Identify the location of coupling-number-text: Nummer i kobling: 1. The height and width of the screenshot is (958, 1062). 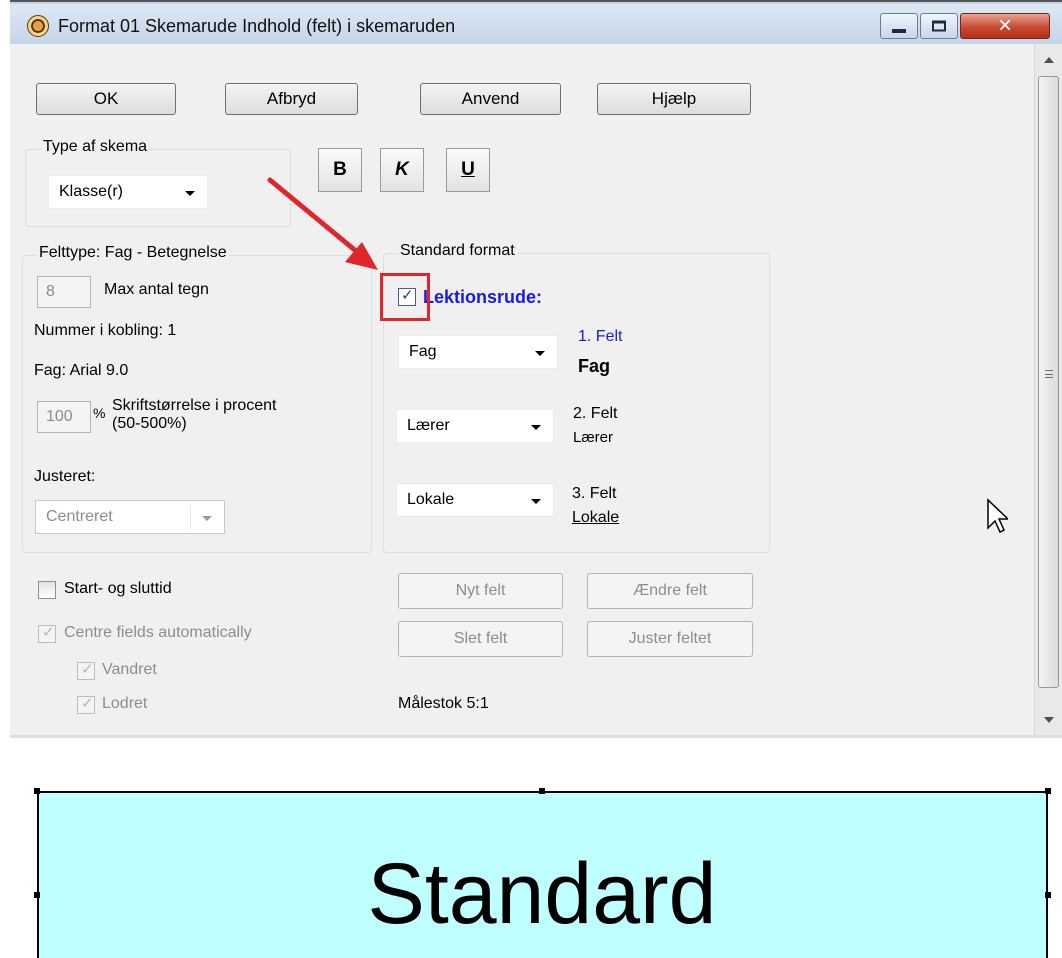
(105, 330).